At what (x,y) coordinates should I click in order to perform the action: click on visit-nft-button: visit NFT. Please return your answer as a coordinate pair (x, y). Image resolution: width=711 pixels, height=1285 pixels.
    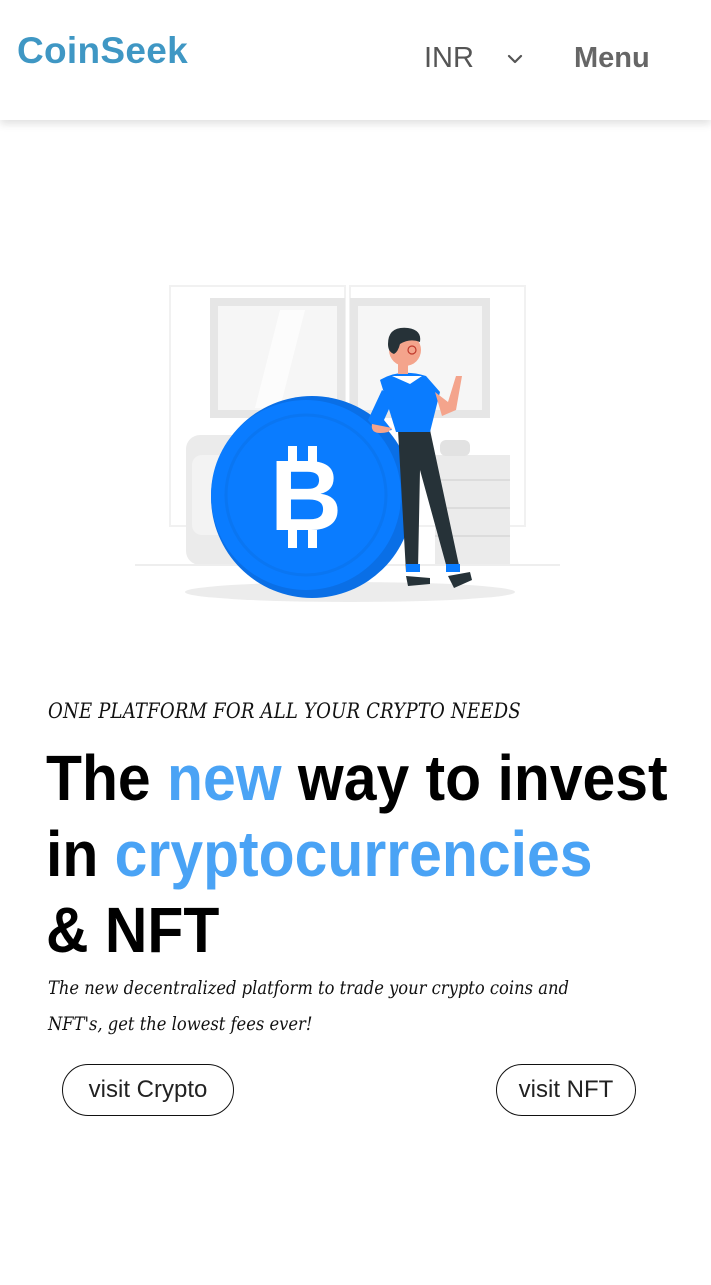
    Looking at the image, I should click on (566, 1090).